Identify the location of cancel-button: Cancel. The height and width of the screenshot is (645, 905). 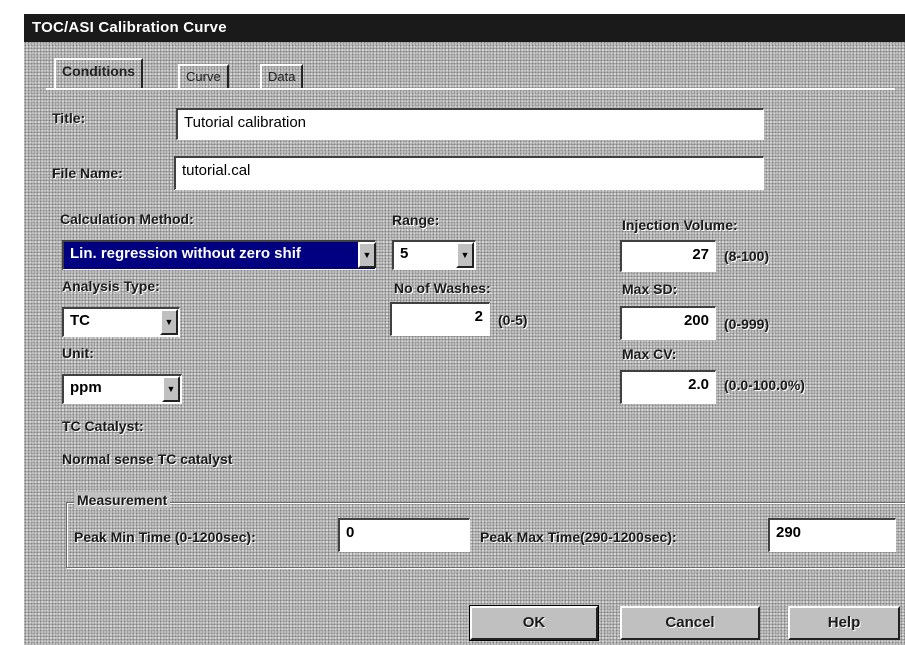
(690, 623).